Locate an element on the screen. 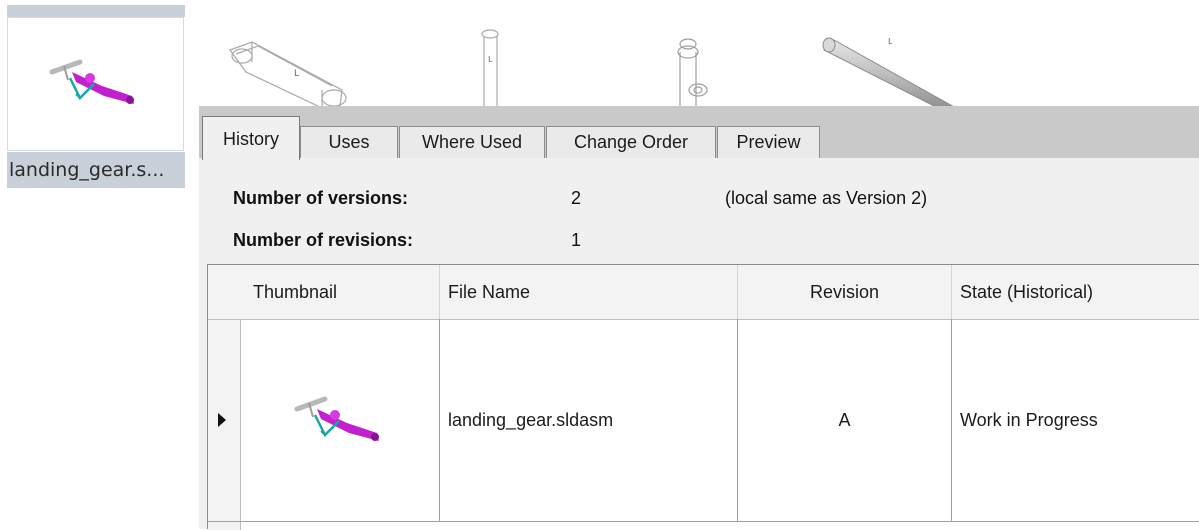  cell-state: Work in Progress is located at coordinates (1029, 420).